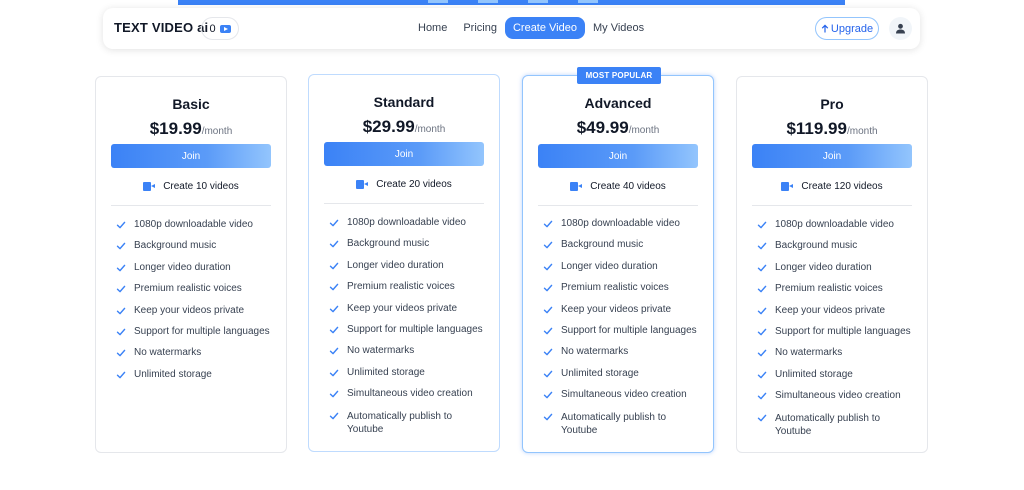 The width and height of the screenshot is (1024, 490). I want to click on arrow-up-icon, so click(825, 28).